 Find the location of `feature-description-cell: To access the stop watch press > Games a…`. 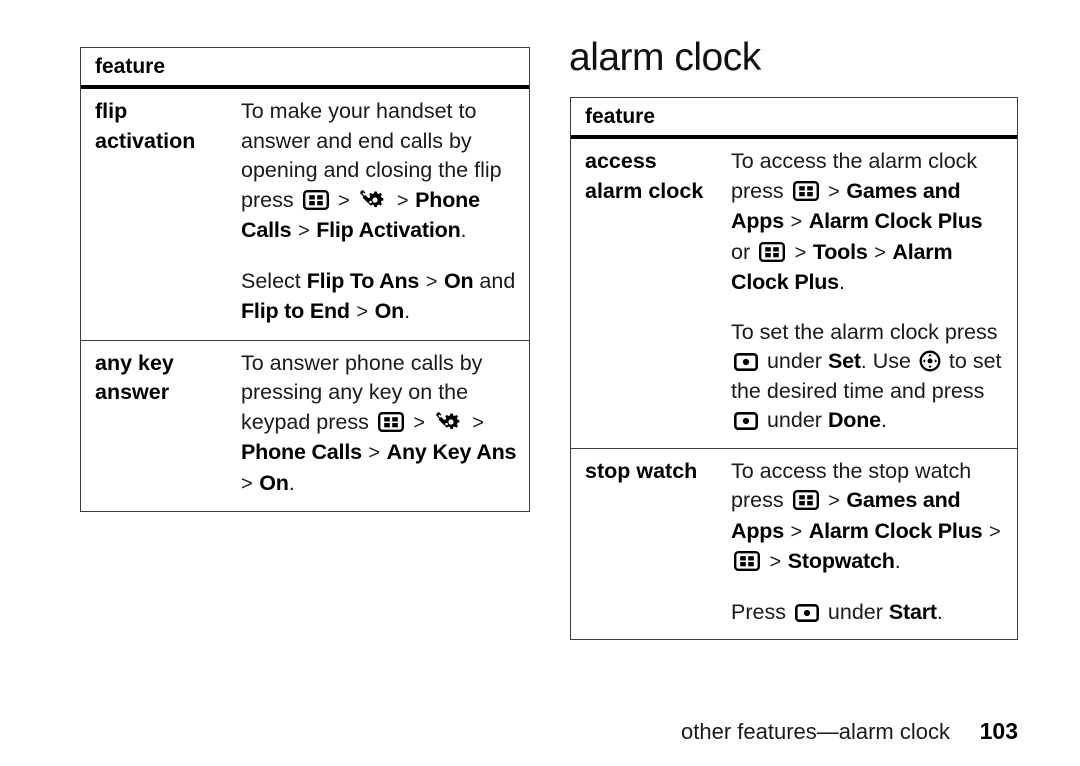

feature-description-cell: To access the stop watch press > Games a… is located at coordinates (874, 544).